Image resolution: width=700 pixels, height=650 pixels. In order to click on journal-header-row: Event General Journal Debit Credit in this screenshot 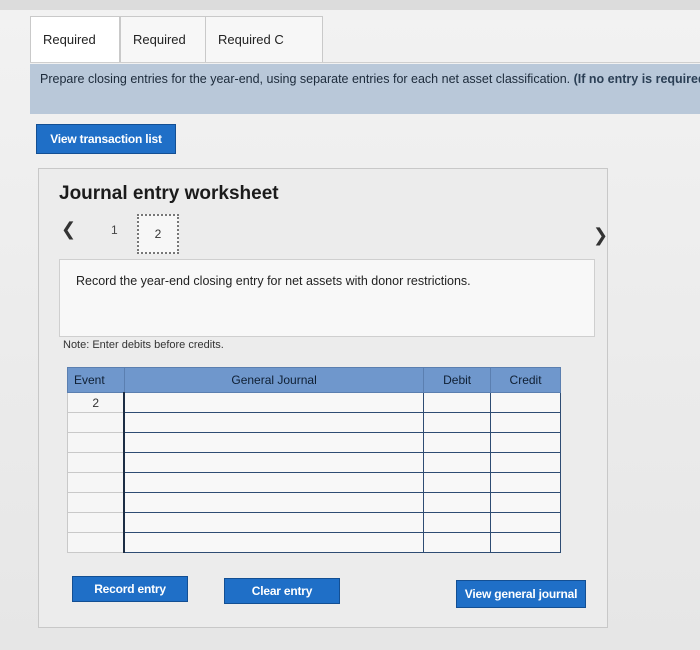, I will do `click(314, 380)`.